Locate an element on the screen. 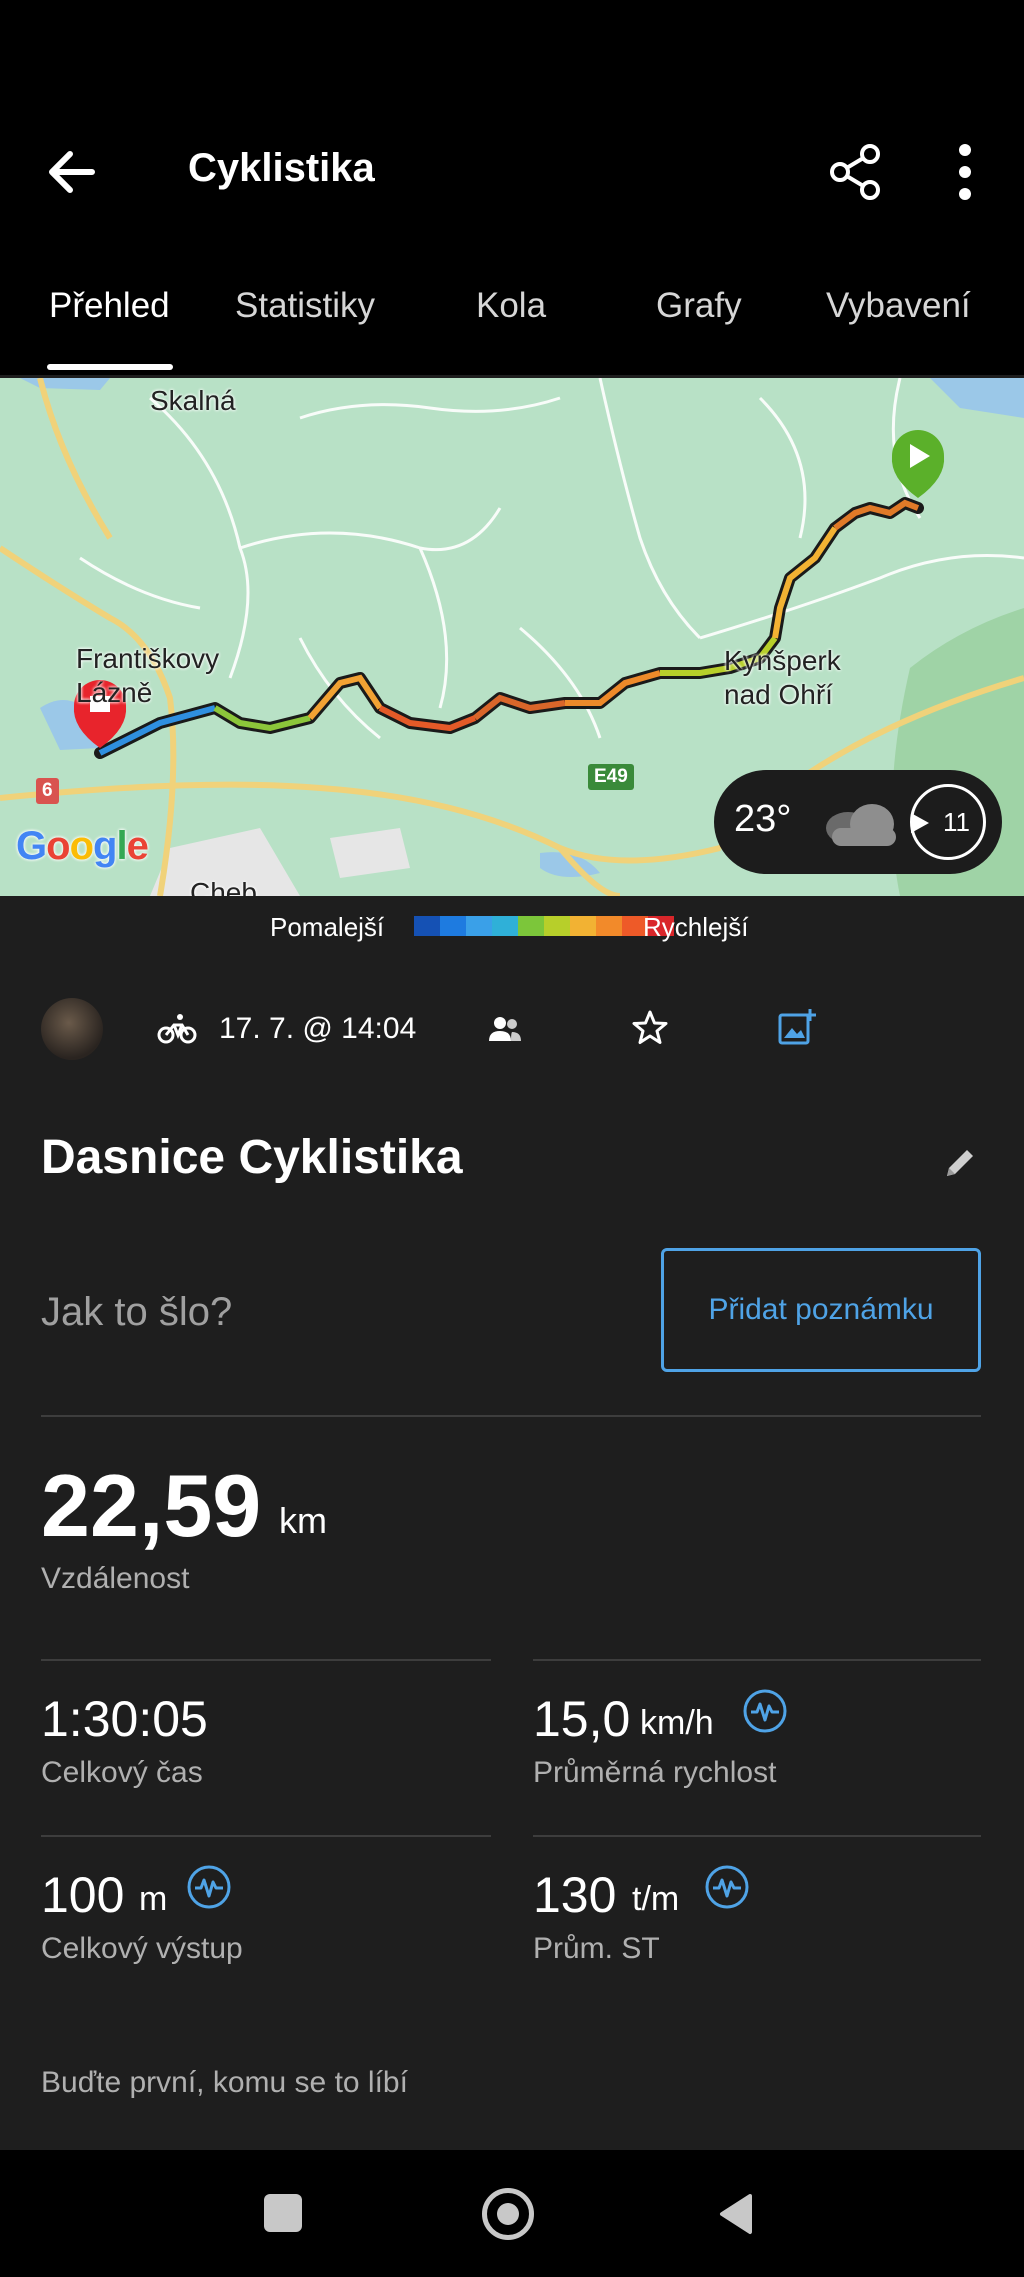  more-options-icon is located at coordinates (965, 172).